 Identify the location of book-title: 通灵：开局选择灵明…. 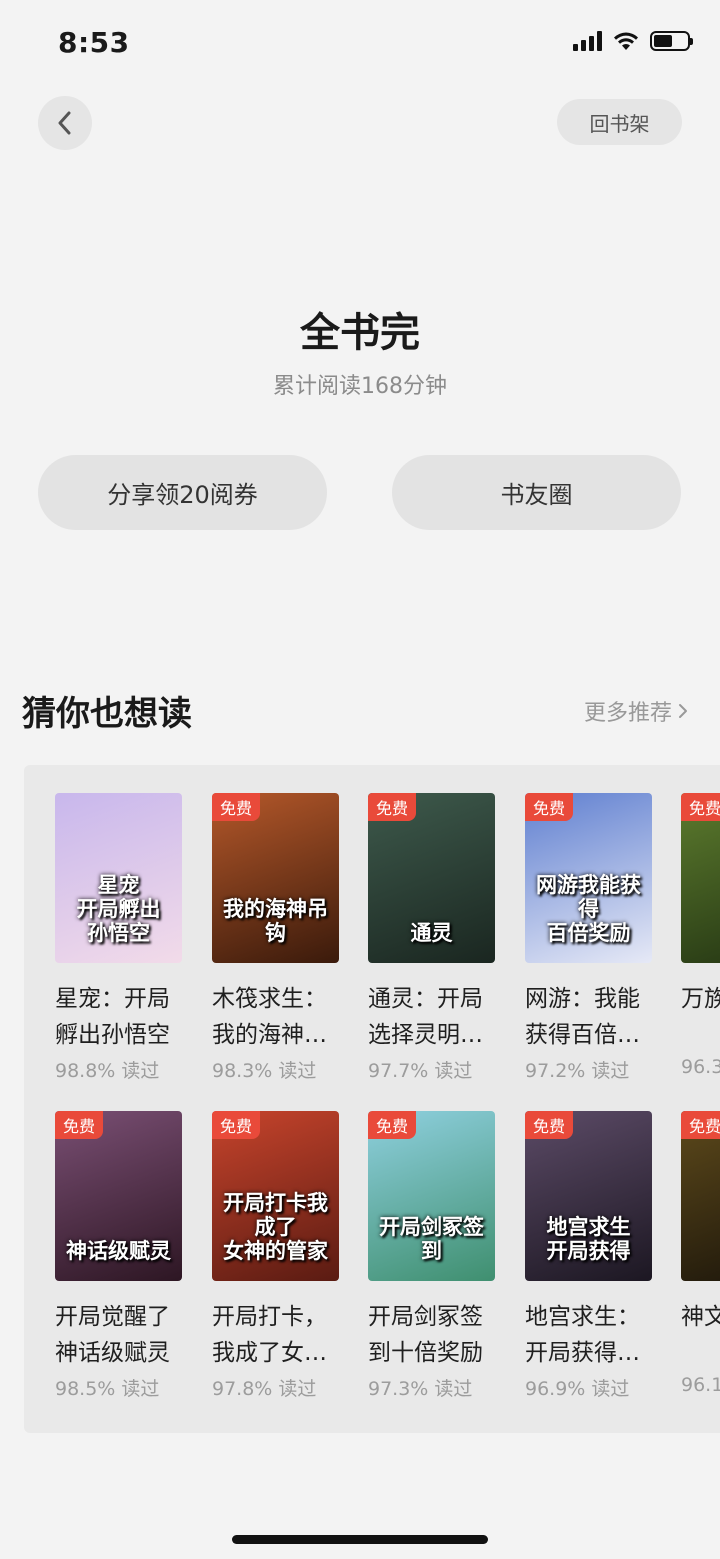
(433, 1017).